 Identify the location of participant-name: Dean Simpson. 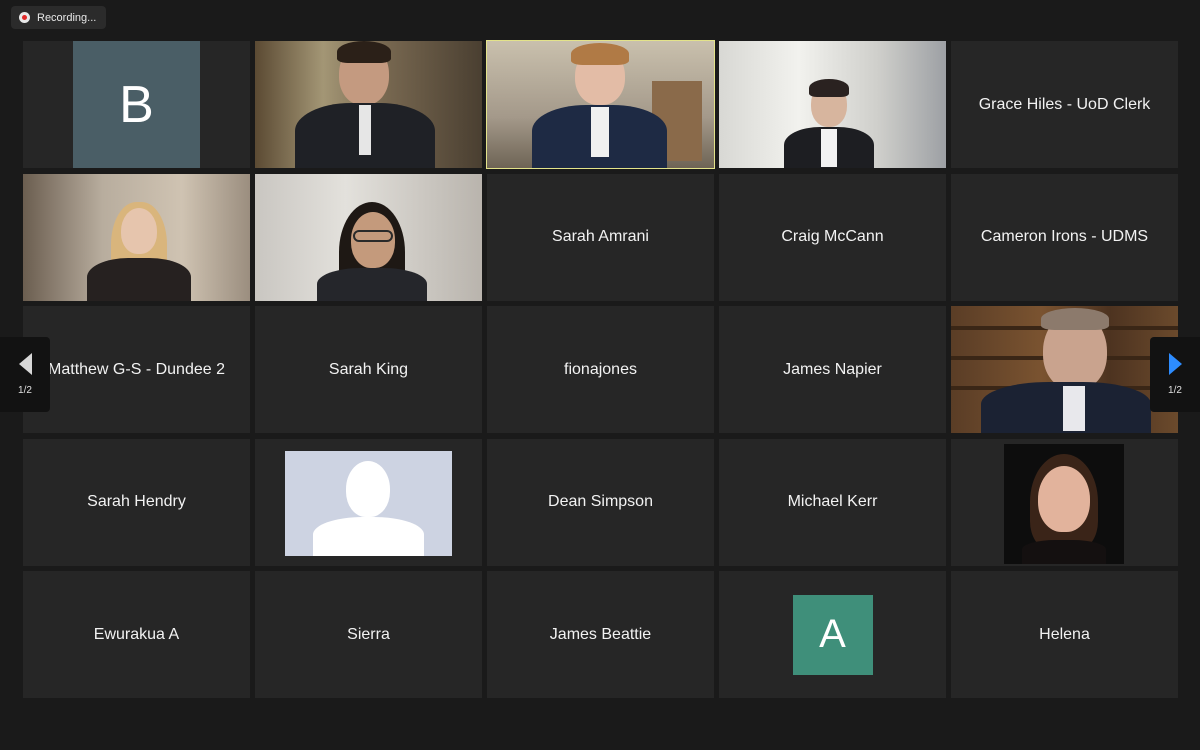
(600, 501).